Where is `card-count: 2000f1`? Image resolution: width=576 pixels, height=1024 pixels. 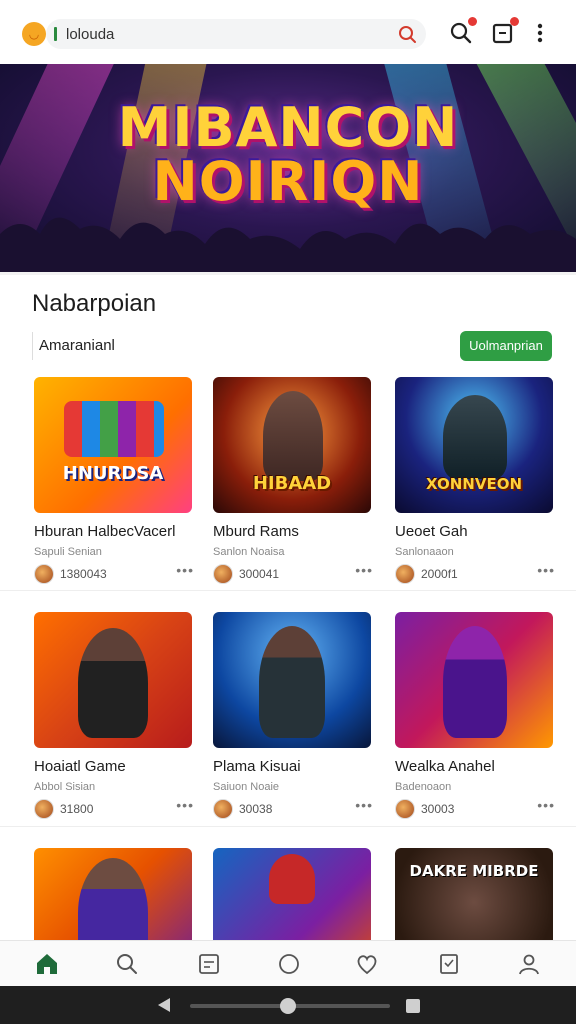
card-count: 2000f1 is located at coordinates (439, 574).